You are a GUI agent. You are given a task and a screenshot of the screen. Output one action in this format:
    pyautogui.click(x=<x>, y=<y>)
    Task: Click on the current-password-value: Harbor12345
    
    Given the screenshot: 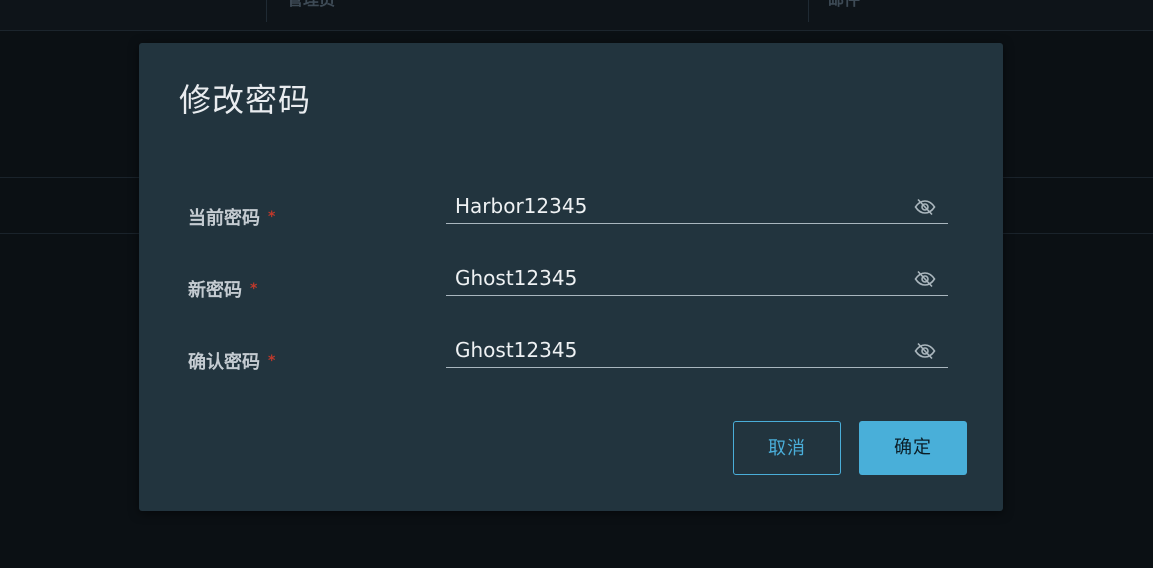 What is the action you would take?
    pyautogui.click(x=521, y=206)
    